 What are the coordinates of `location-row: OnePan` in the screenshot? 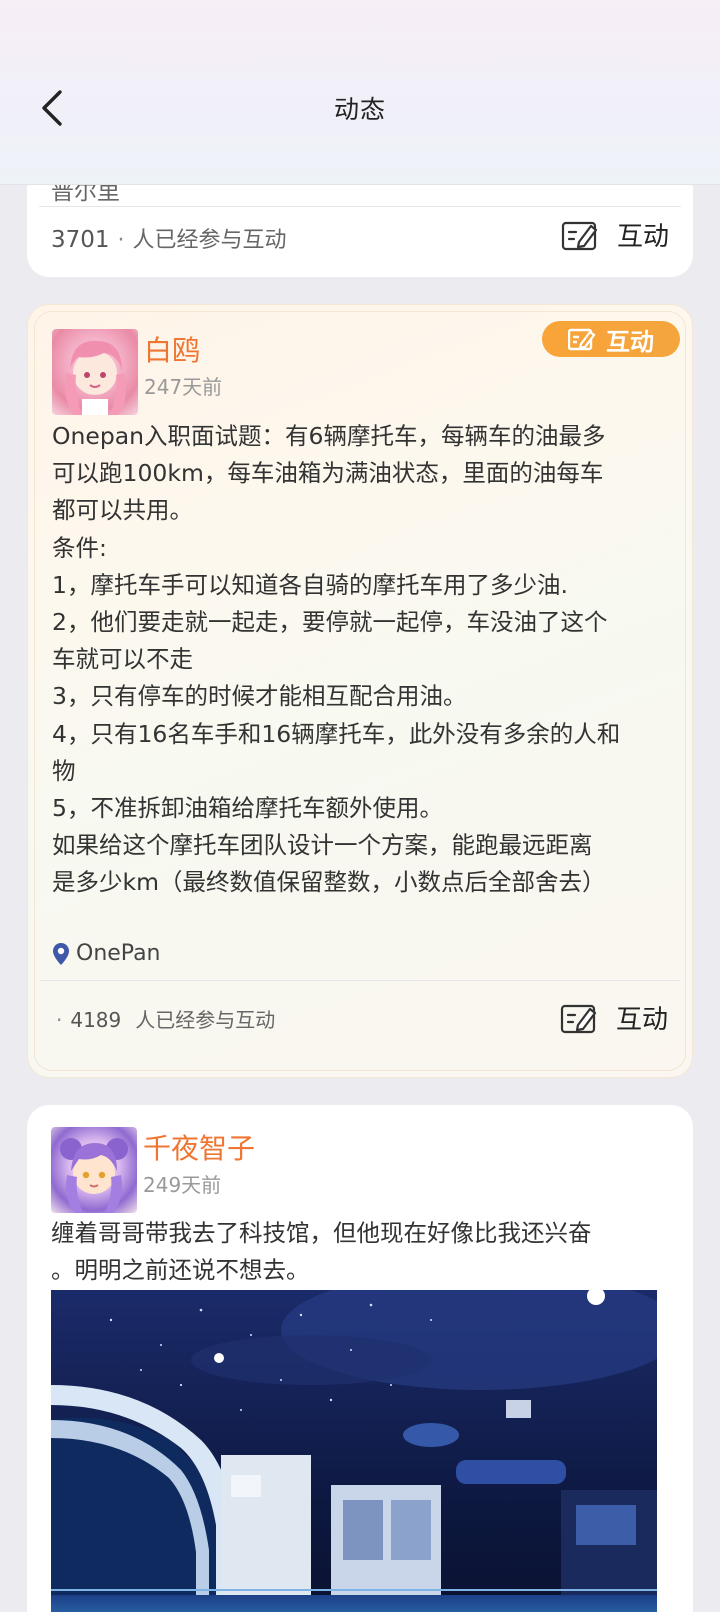 It's located at (106, 953).